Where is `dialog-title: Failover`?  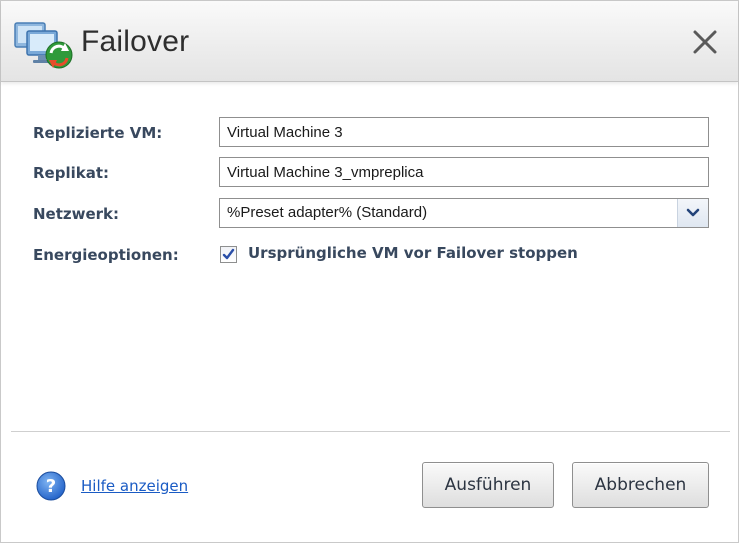
dialog-title: Failover is located at coordinates (135, 41).